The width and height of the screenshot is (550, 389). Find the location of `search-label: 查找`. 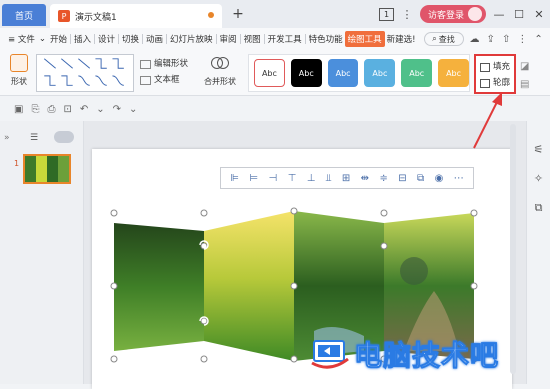

search-label: 查找 is located at coordinates (446, 39).